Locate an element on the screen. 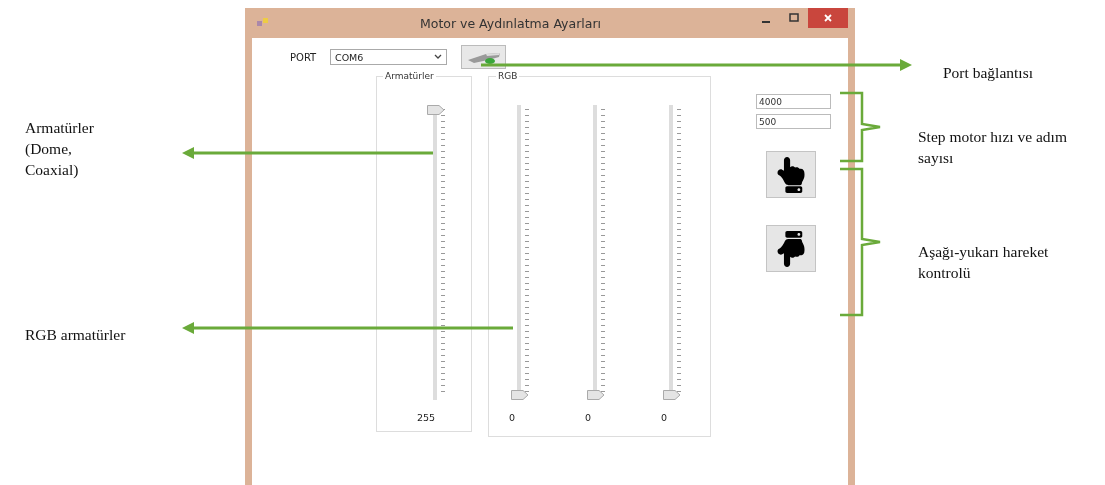 This screenshot has height=485, width=1105. minimize-icon is located at coordinates (766, 22).